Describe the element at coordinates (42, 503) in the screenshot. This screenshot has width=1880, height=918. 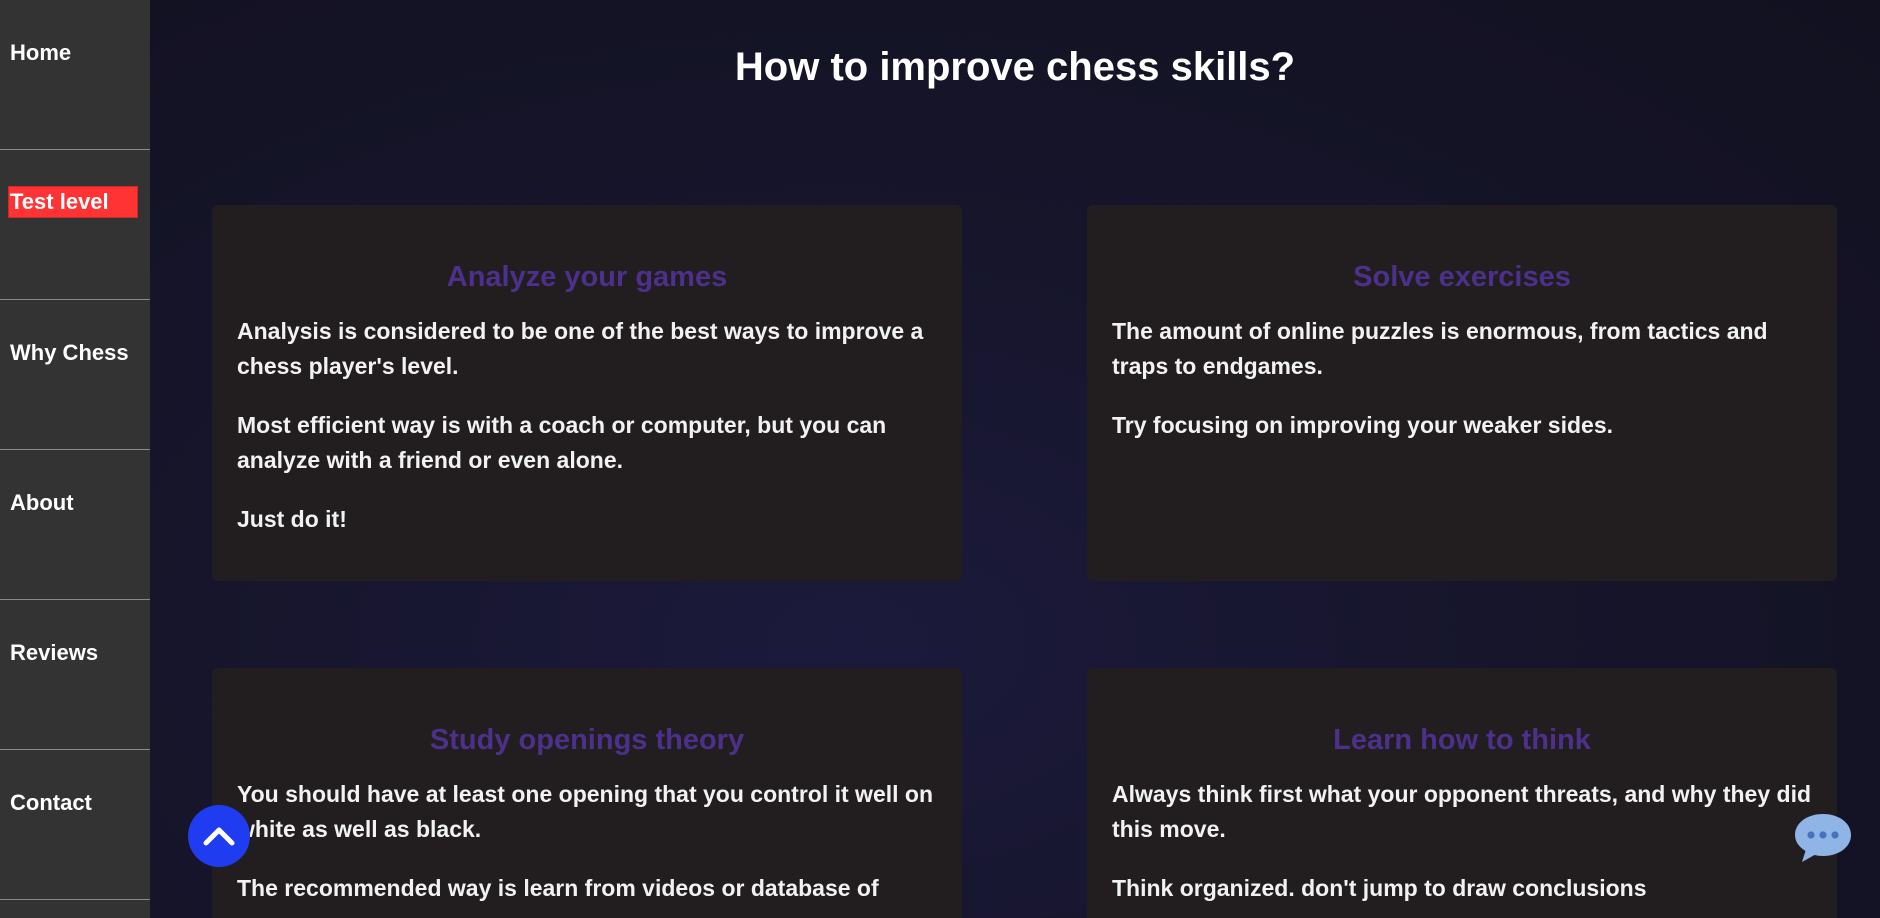
I see `sidebar-item-label: About` at that location.